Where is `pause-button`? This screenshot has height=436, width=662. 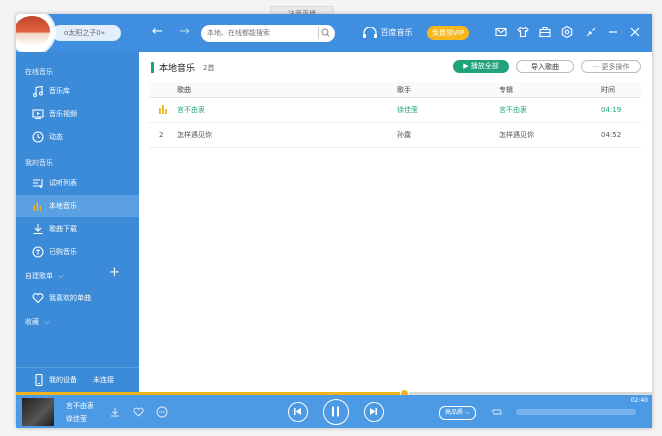
pause-button is located at coordinates (336, 412).